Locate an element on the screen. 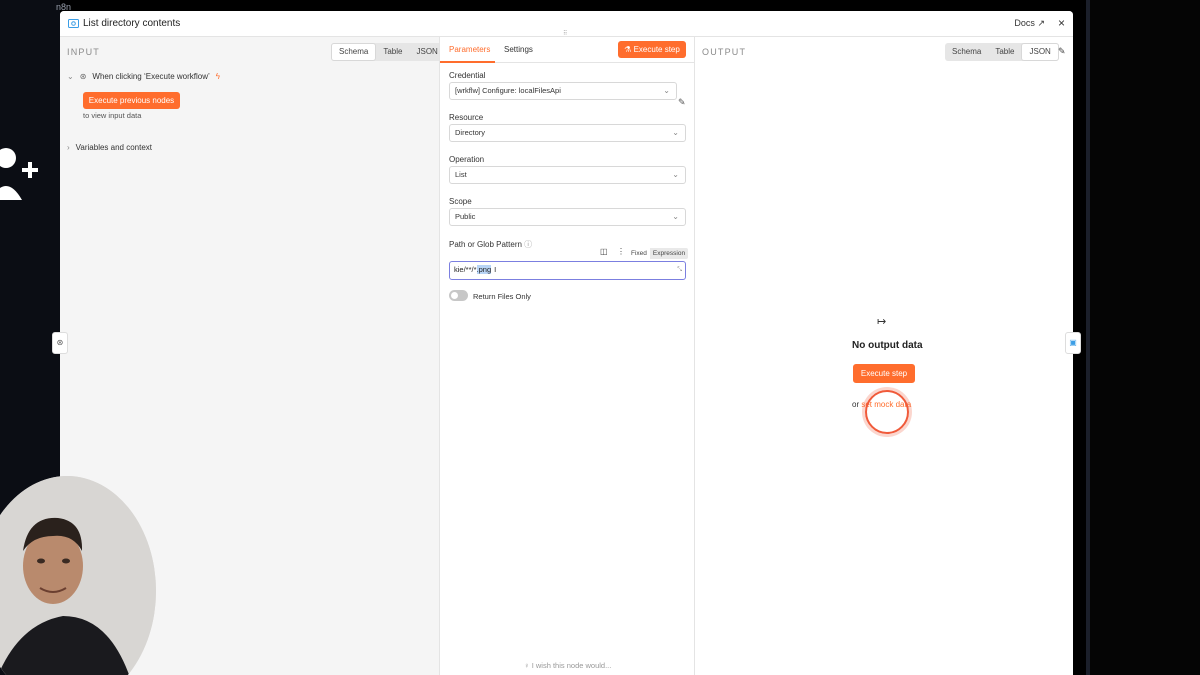 Image resolution: width=1200 pixels, height=675 pixels. credential-label: Credential is located at coordinates (467, 75).